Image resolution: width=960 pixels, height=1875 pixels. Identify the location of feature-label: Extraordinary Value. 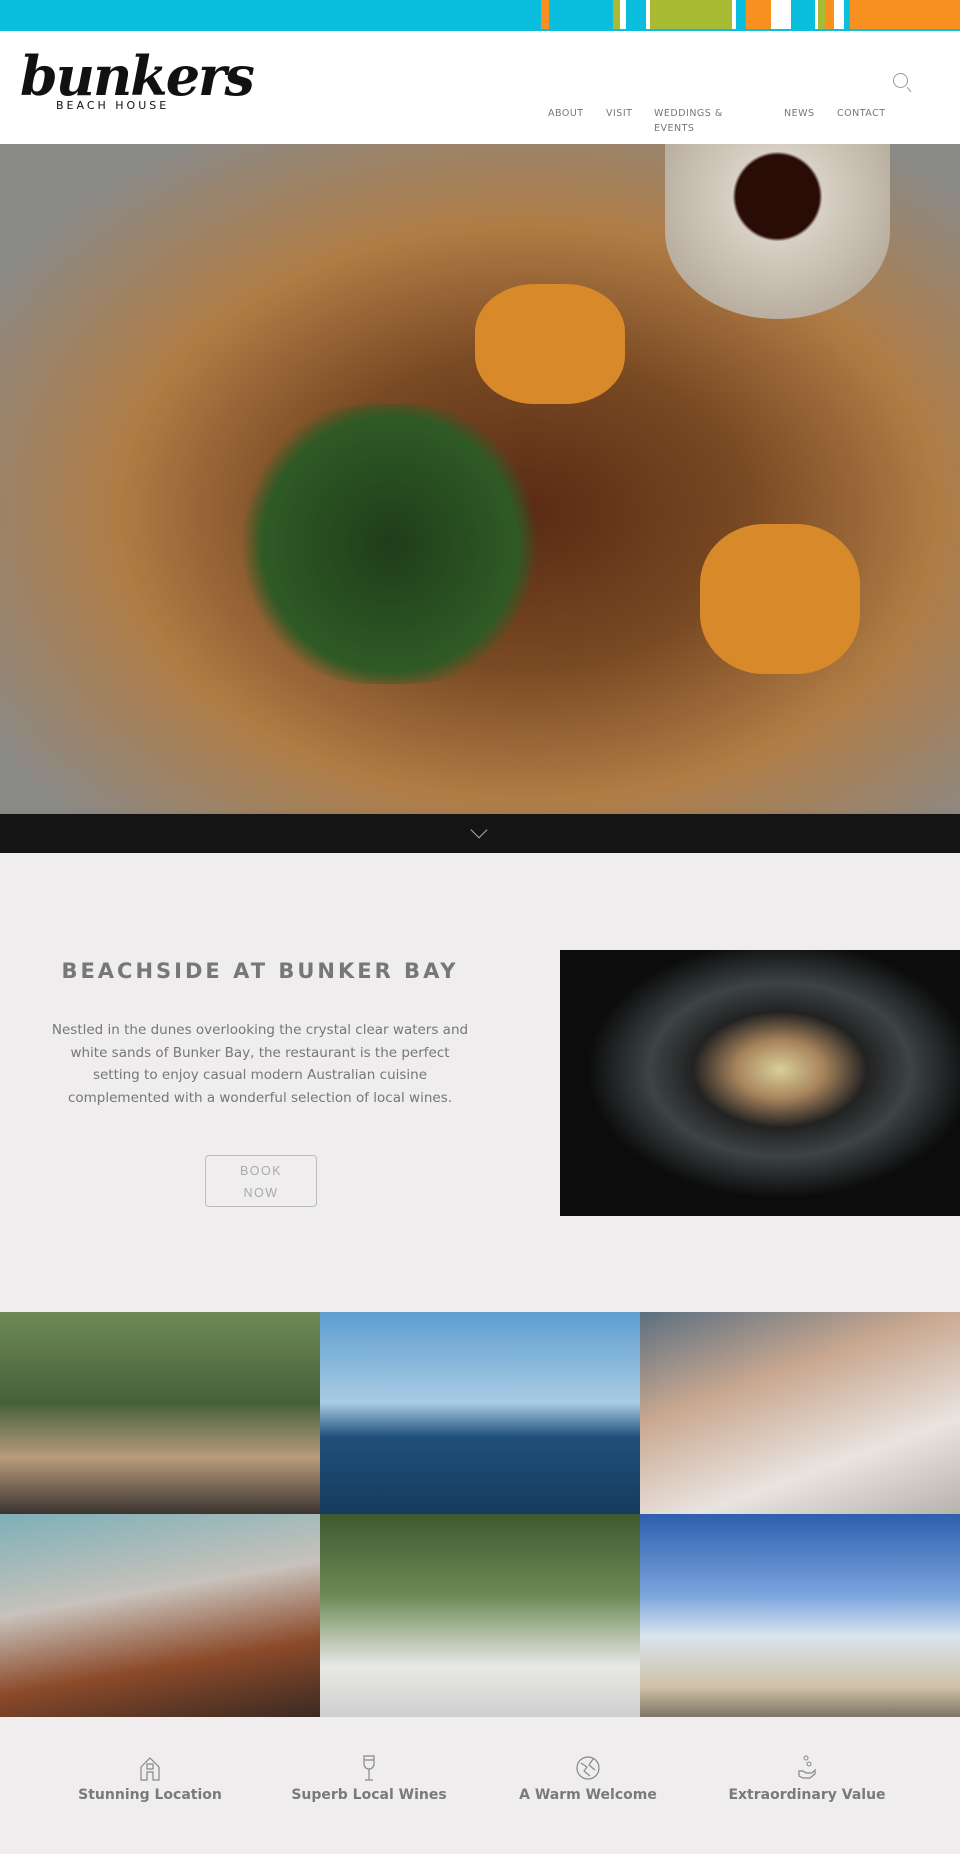
(807, 1795).